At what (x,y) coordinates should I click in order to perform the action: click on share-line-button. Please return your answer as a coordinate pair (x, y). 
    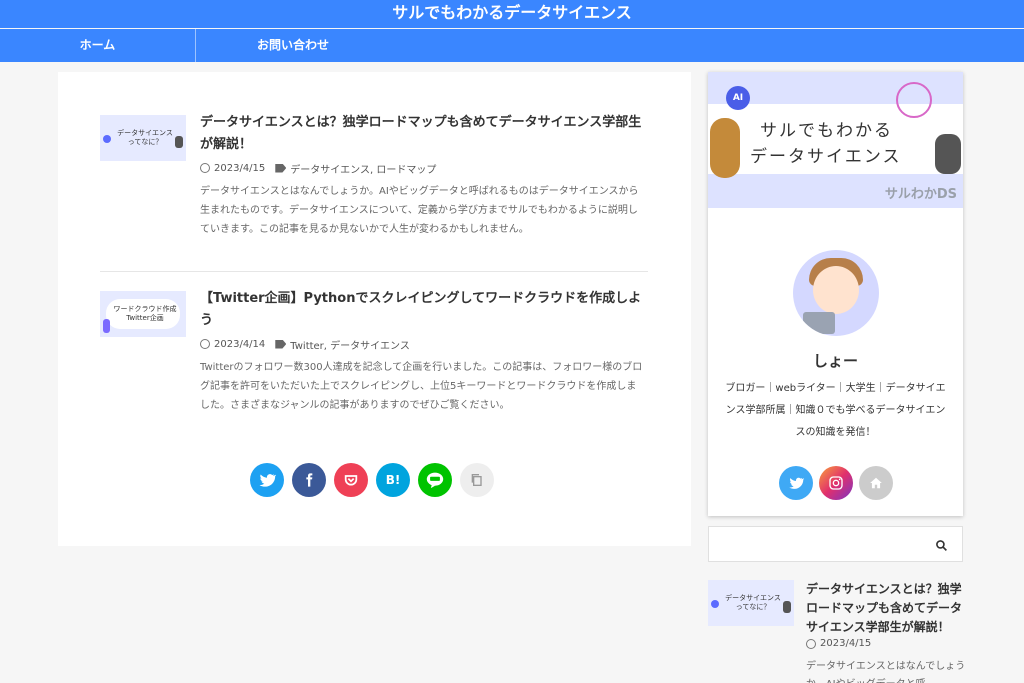
    Looking at the image, I should click on (435, 480).